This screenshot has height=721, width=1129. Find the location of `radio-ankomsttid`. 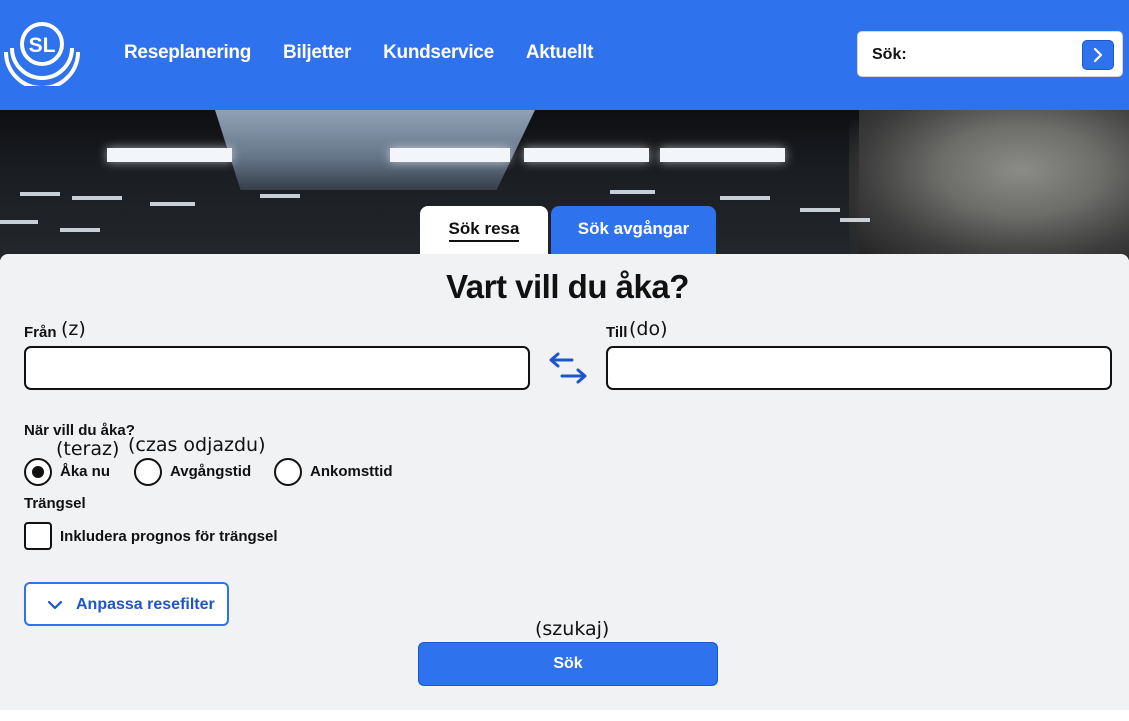

radio-ankomsttid is located at coordinates (288, 472).